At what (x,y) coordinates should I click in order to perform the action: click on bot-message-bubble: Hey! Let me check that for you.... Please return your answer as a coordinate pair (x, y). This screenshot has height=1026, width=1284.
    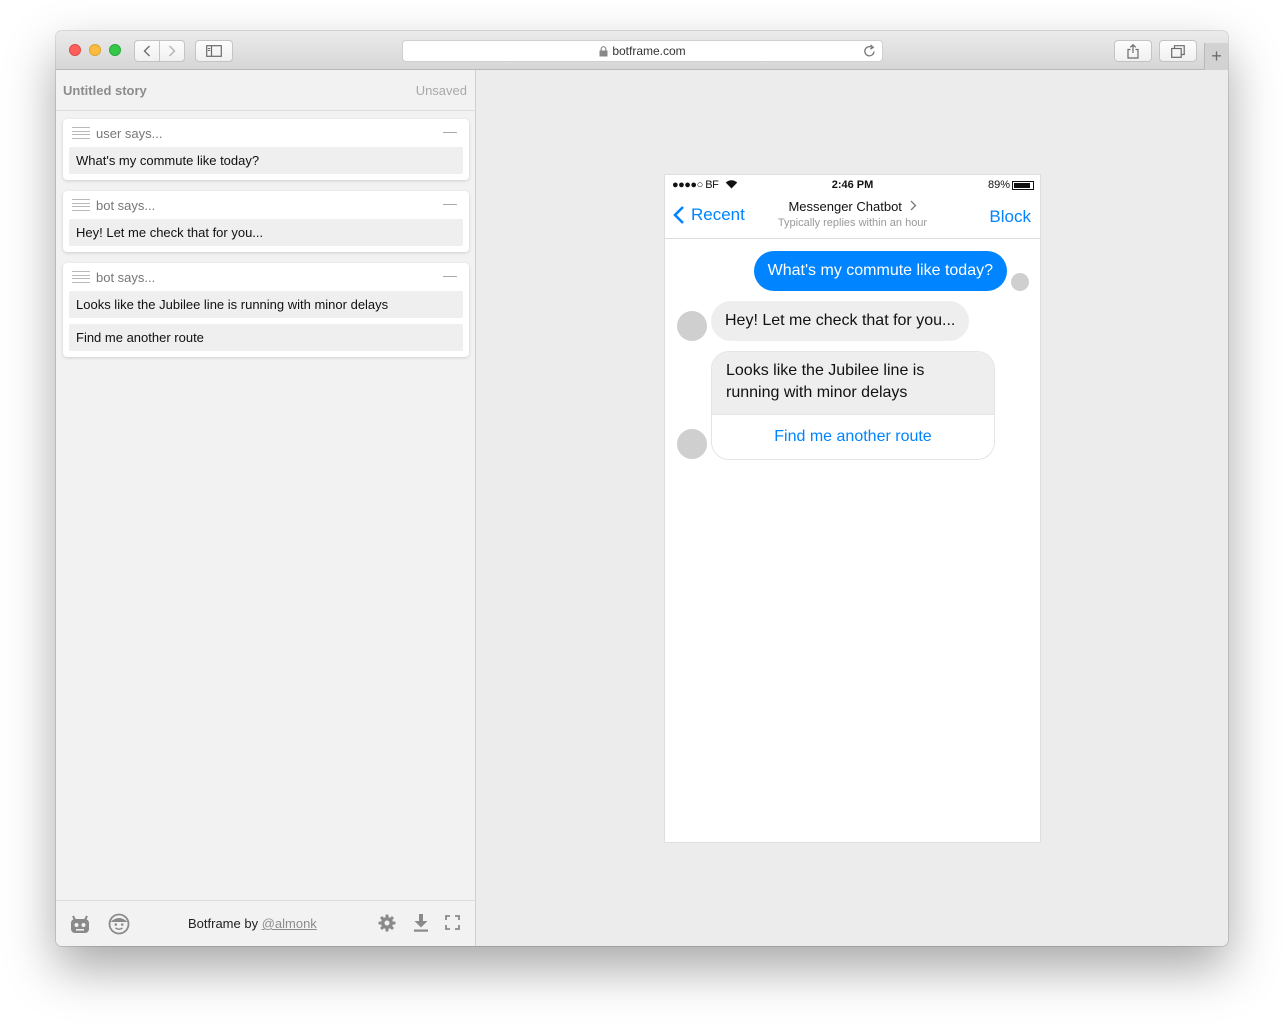
    Looking at the image, I should click on (840, 321).